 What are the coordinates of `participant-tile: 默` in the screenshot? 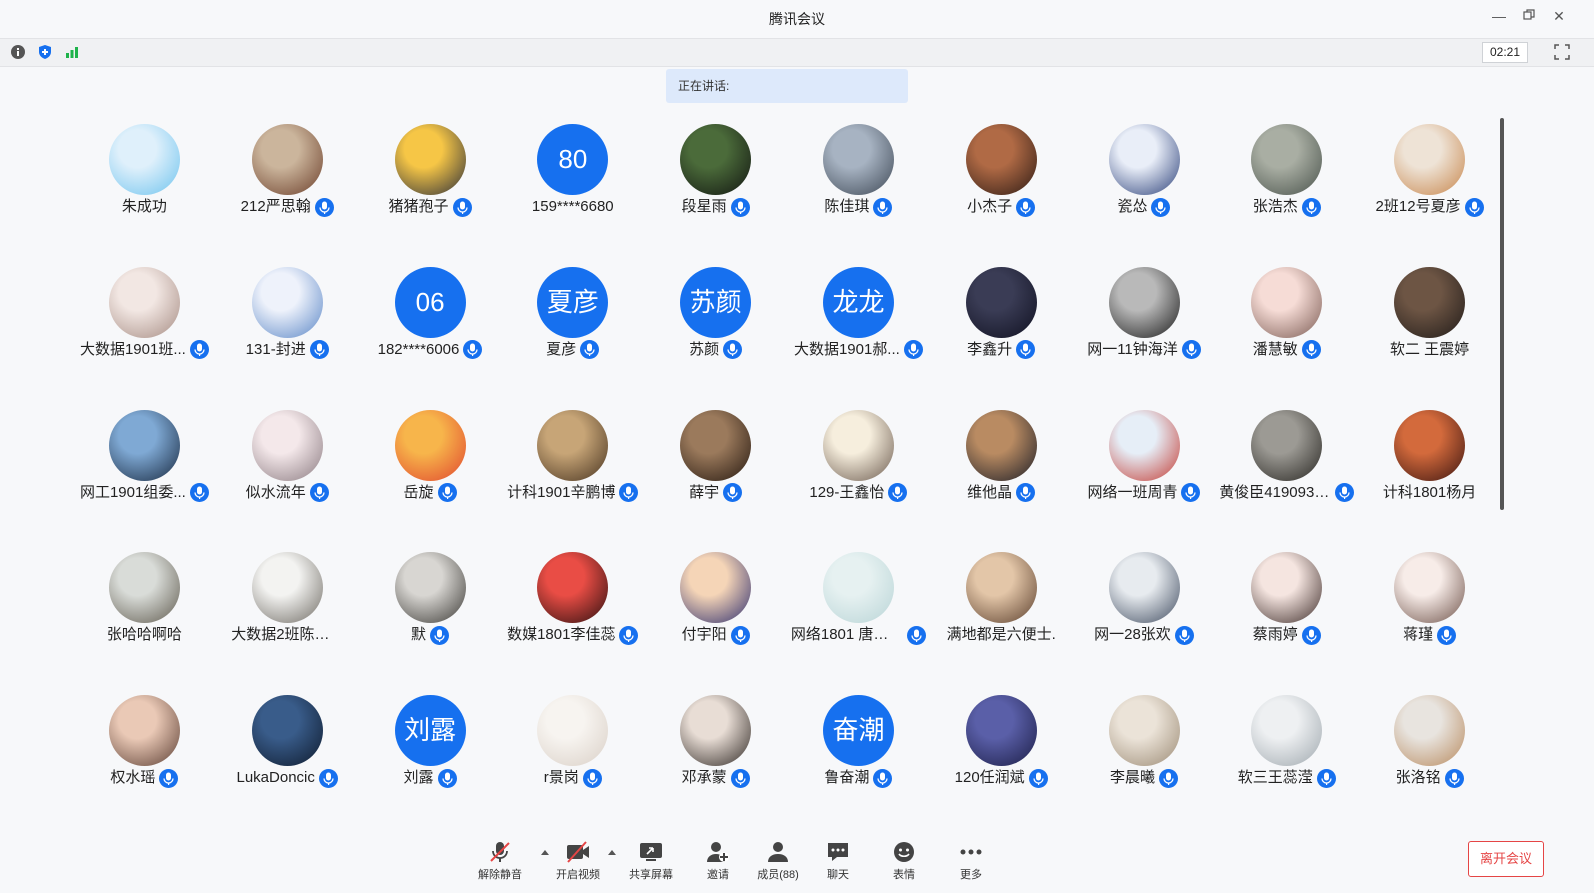 It's located at (430, 621).